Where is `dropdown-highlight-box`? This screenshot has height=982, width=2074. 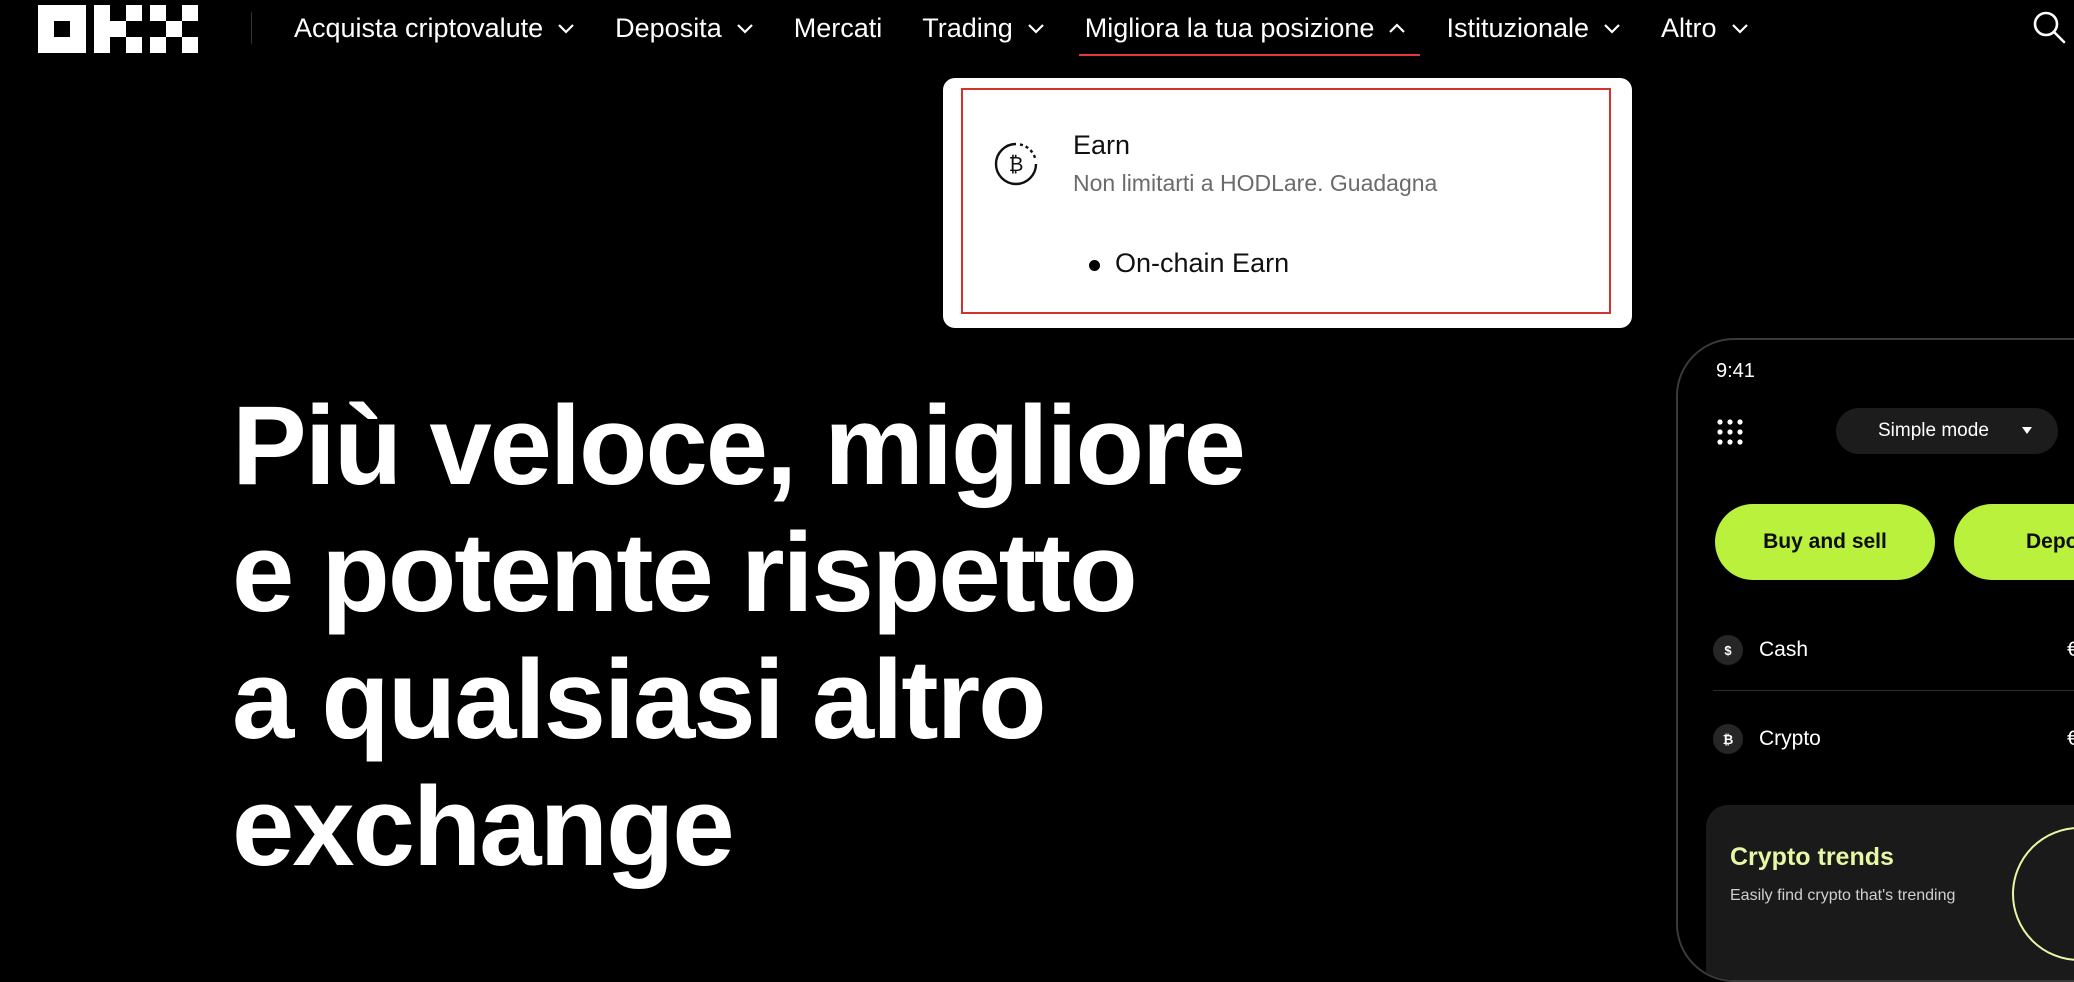 dropdown-highlight-box is located at coordinates (1286, 201).